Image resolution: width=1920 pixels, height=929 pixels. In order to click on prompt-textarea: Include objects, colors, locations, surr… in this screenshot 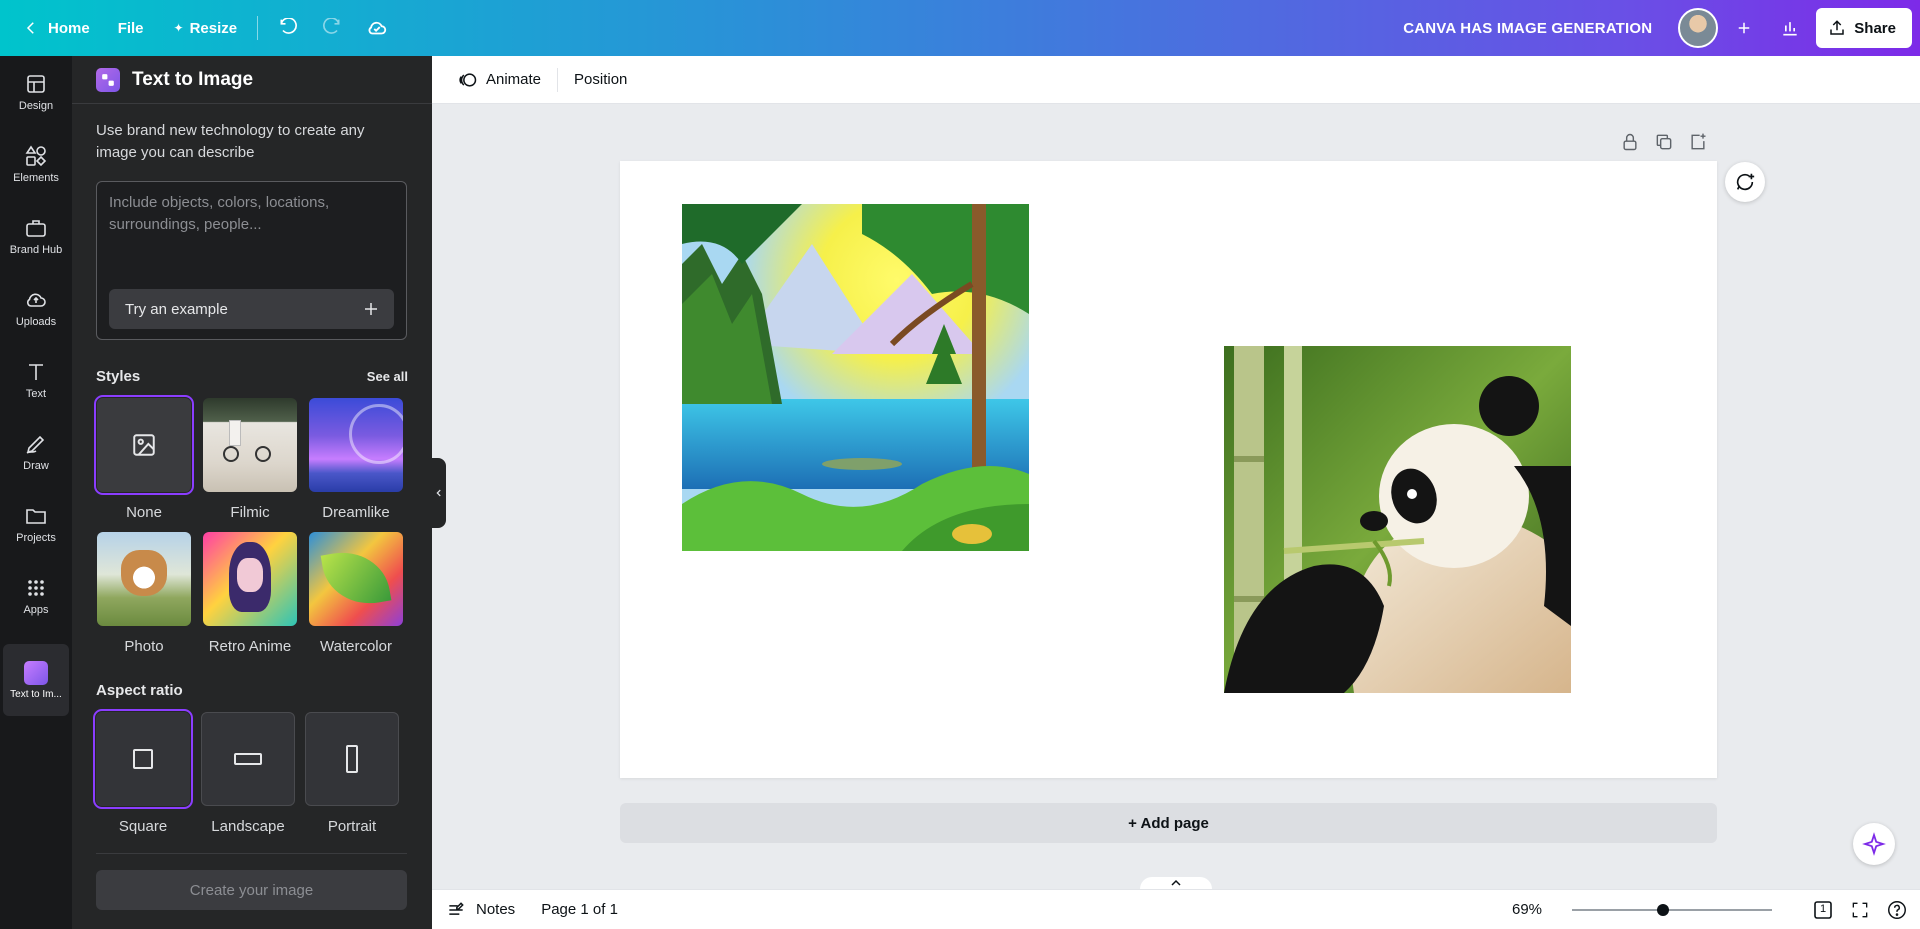, I will do `click(251, 260)`.